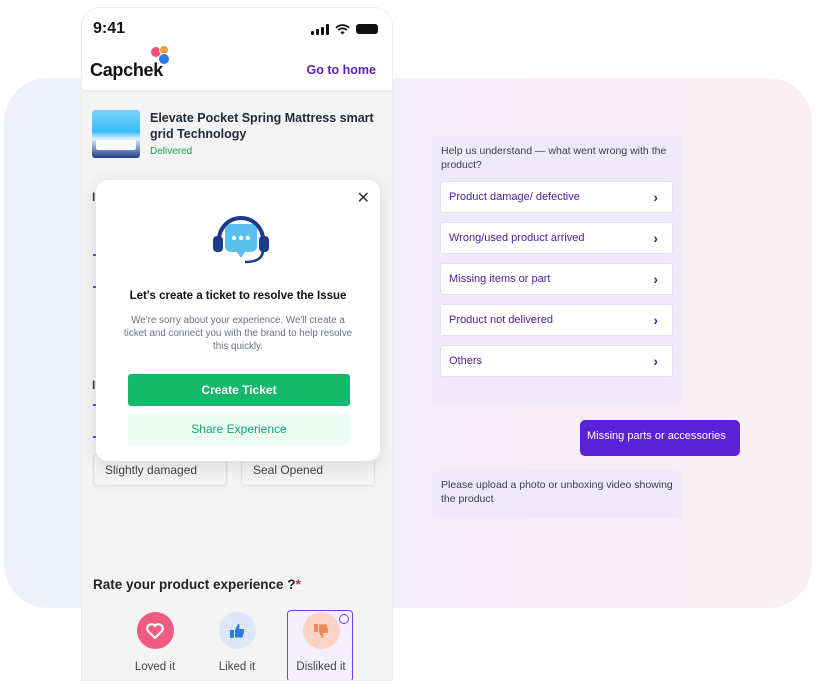 This screenshot has width=816, height=689. What do you see at coordinates (363, 198) in the screenshot?
I see `close-icon: ✕` at bounding box center [363, 198].